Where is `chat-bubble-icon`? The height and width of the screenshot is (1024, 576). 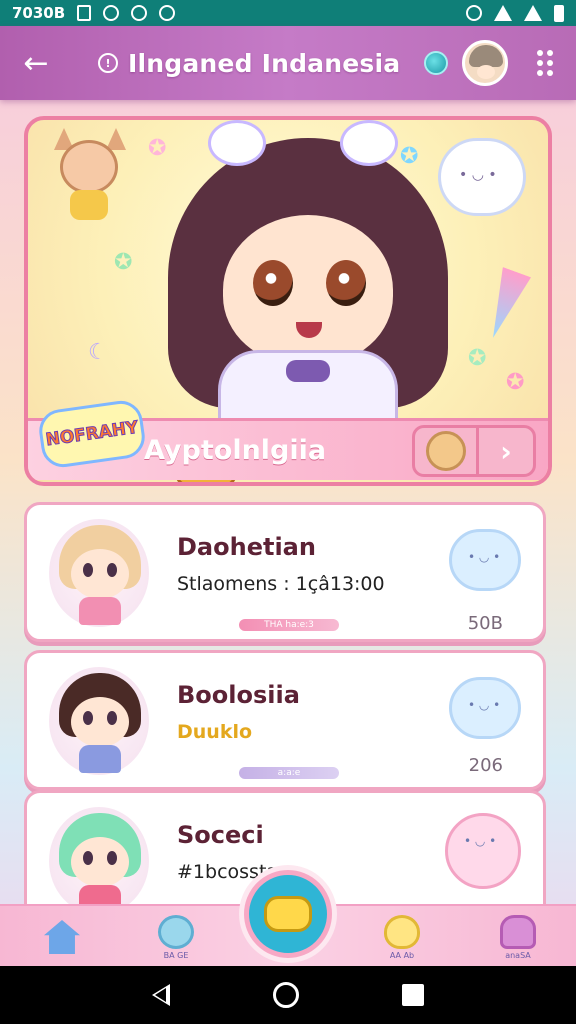 chat-bubble-icon is located at coordinates (176, 931).